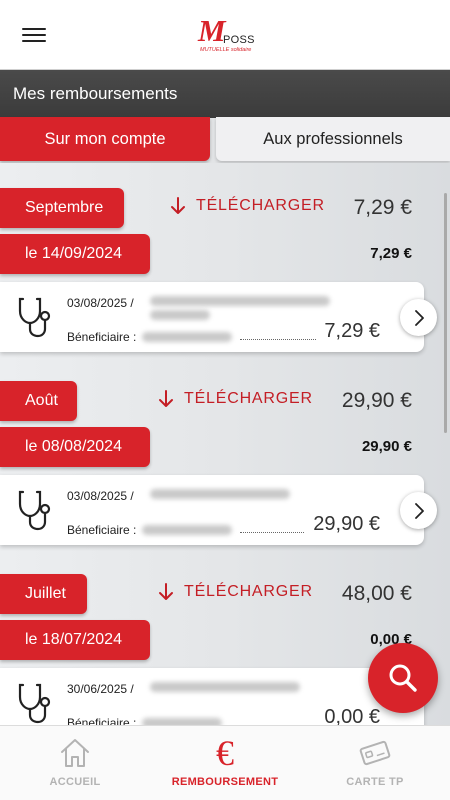 The width and height of the screenshot is (450, 800). What do you see at coordinates (375, 753) in the screenshot?
I see `card-icon` at bounding box center [375, 753].